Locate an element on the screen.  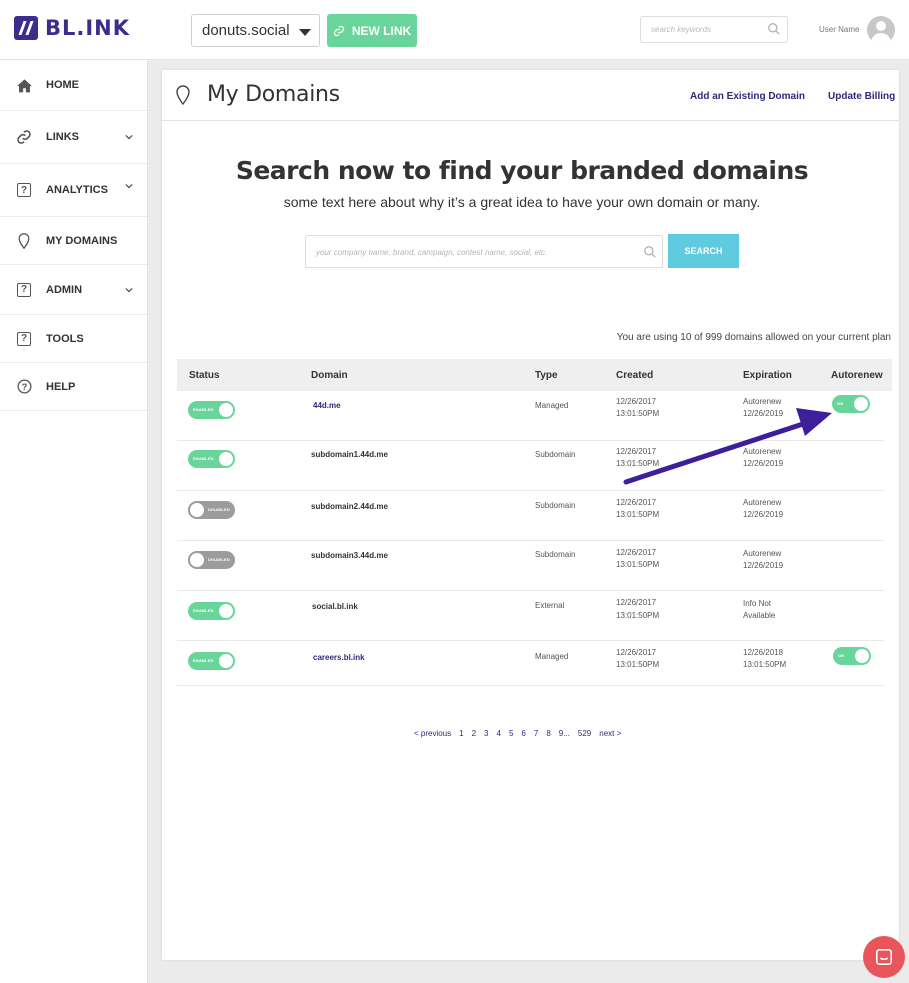
sidebar-item-links: LINKS is located at coordinates (73, 137).